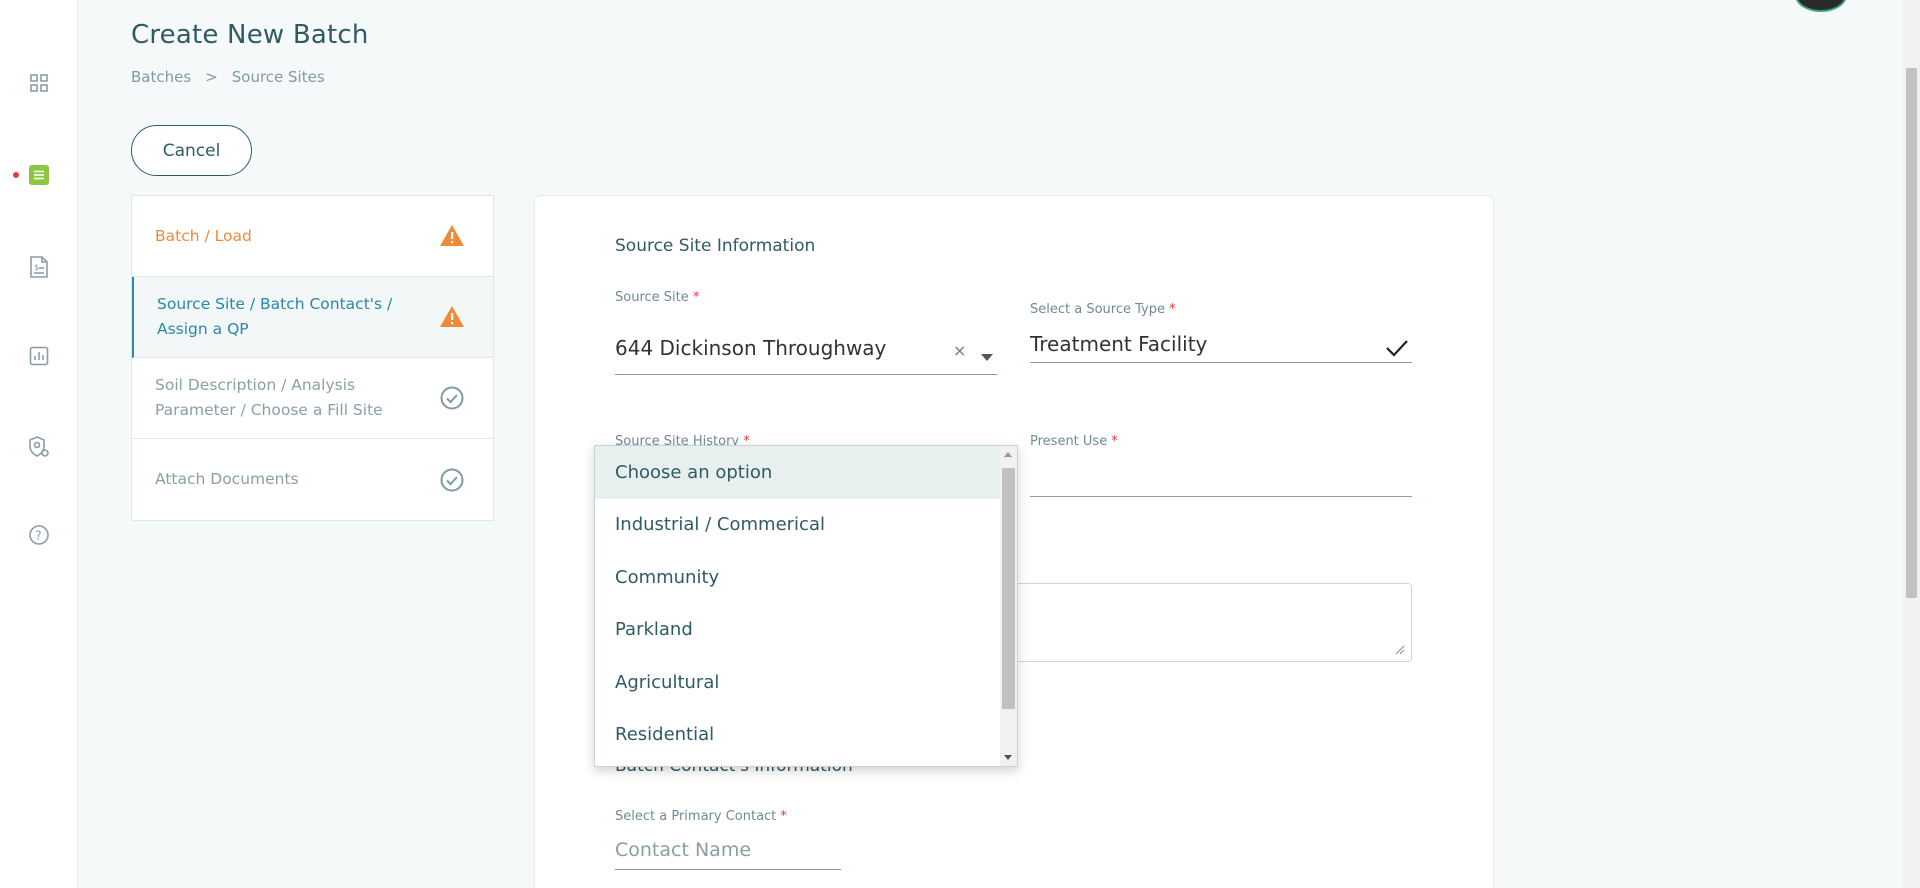 This screenshot has height=888, width=1920. Describe the element at coordinates (1221, 496) in the screenshot. I see `present-use-input` at that location.